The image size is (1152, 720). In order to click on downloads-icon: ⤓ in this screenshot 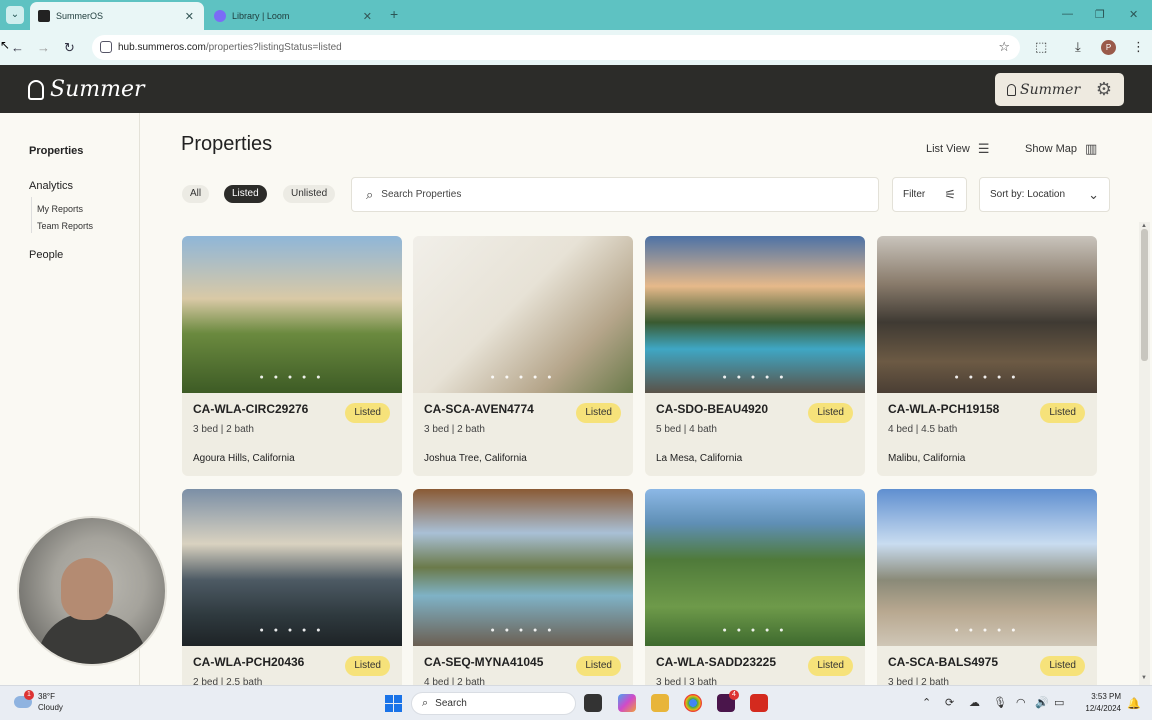, I will do `click(1078, 47)`.